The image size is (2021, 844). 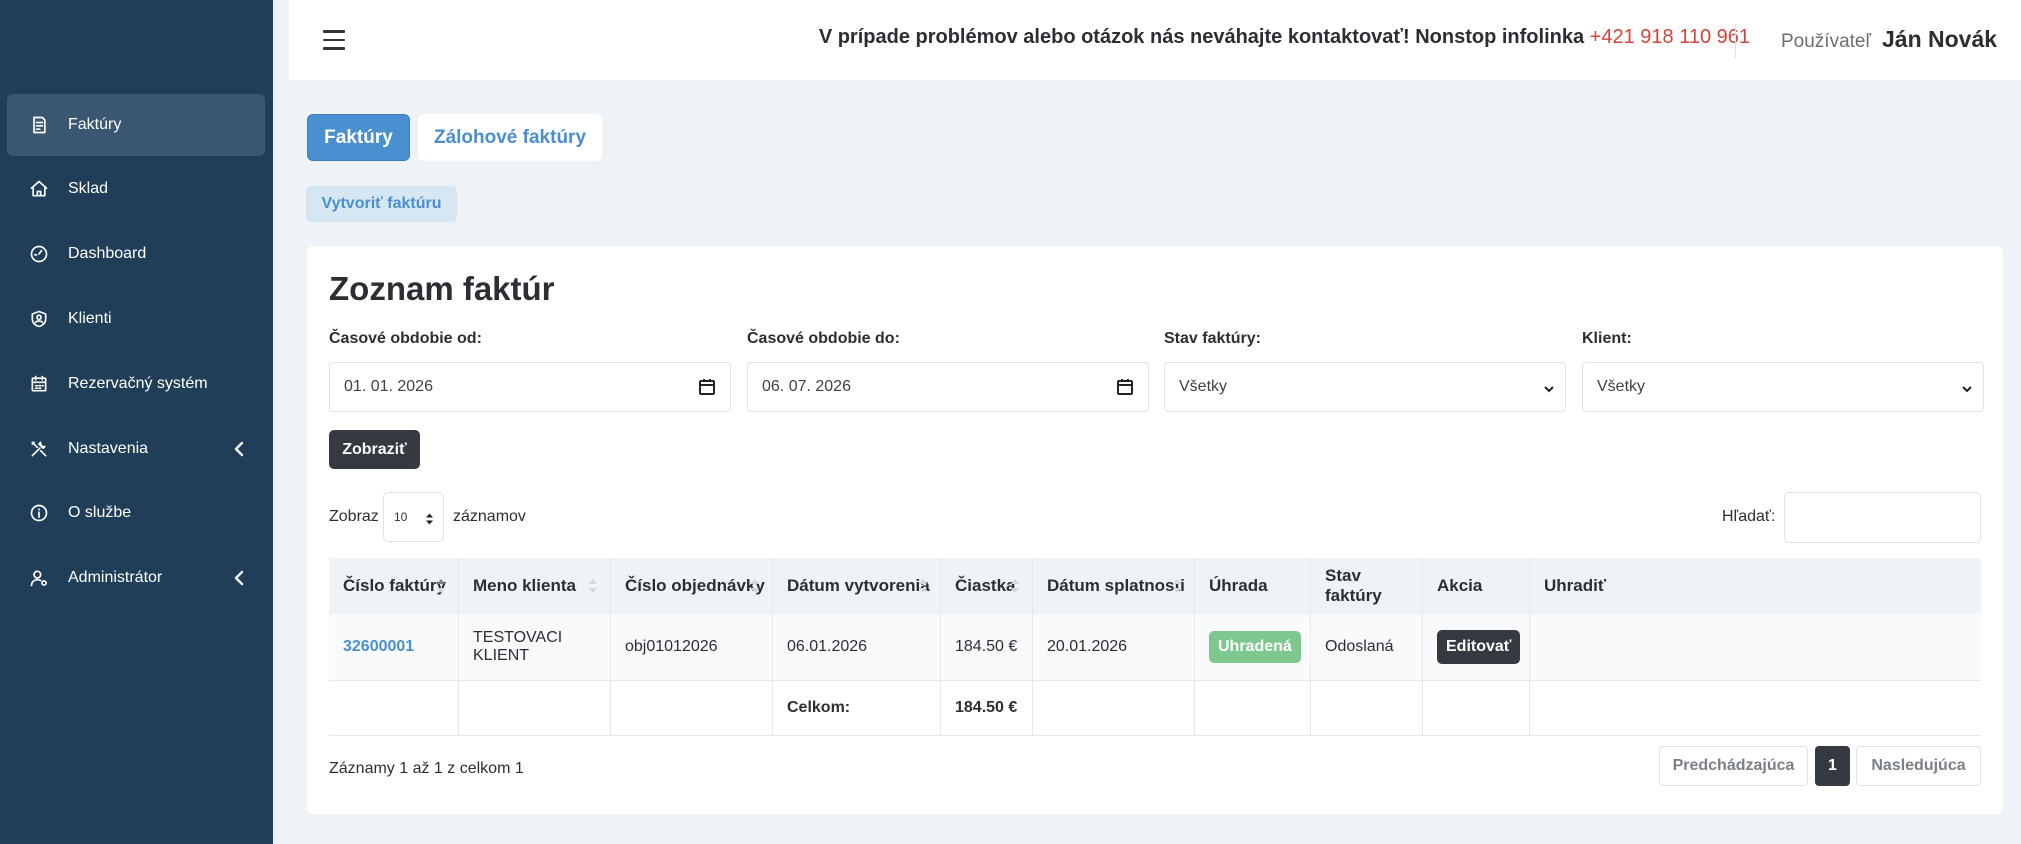 I want to click on sort-asc-icon, so click(x=441, y=586).